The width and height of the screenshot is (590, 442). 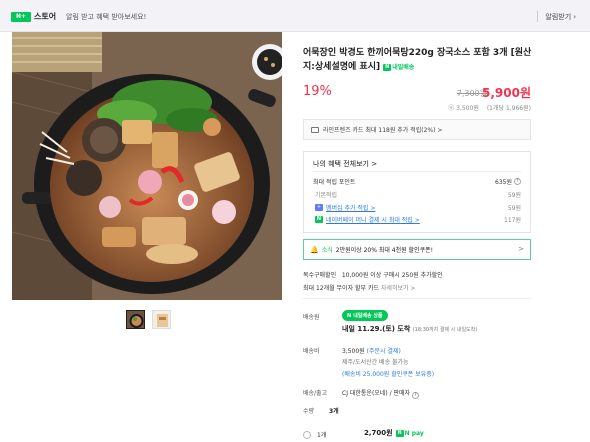 I want to click on benefit-row-label-wrap: + 멤버십 추가 적립 >, so click(x=344, y=207).